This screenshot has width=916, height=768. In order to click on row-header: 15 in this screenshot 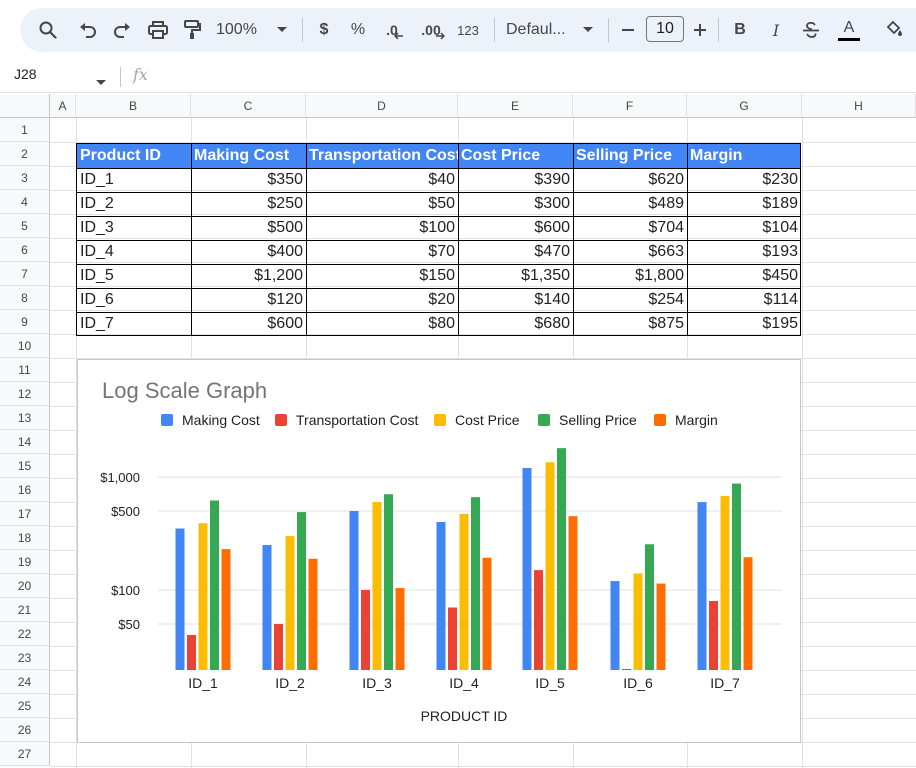, I will do `click(25, 466)`.